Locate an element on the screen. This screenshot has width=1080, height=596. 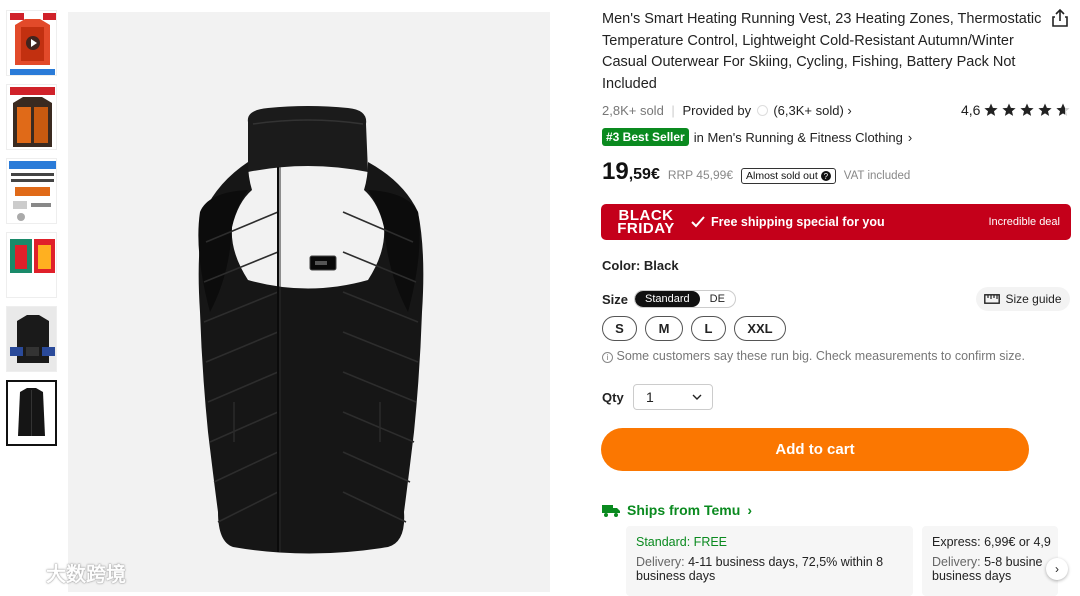
quantity-select: 1 is located at coordinates (673, 397).